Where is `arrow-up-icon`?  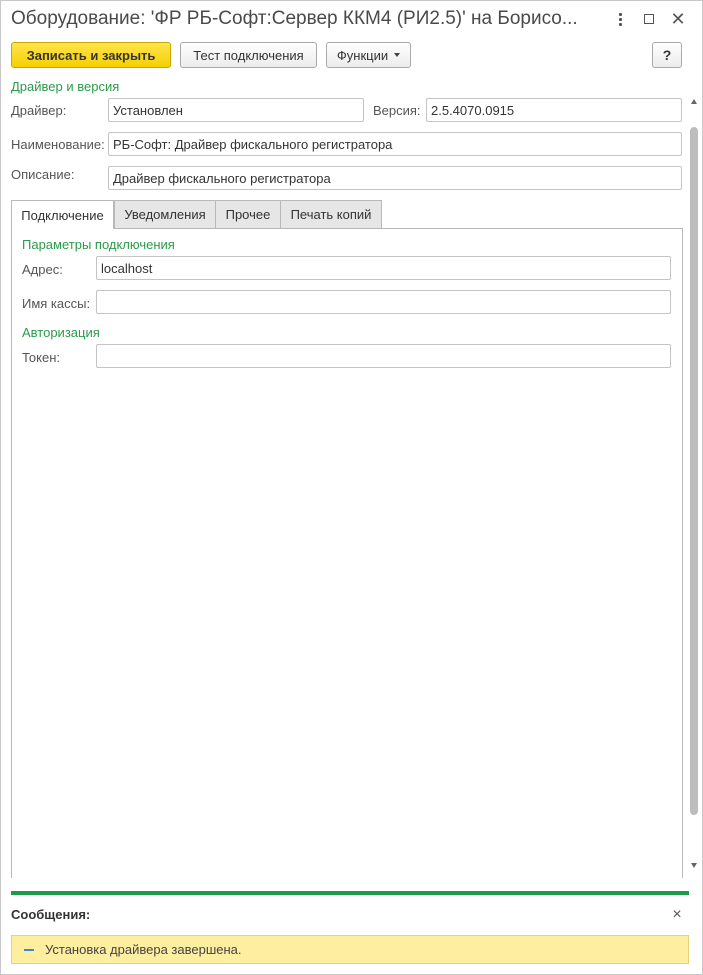 arrow-up-icon is located at coordinates (694, 101).